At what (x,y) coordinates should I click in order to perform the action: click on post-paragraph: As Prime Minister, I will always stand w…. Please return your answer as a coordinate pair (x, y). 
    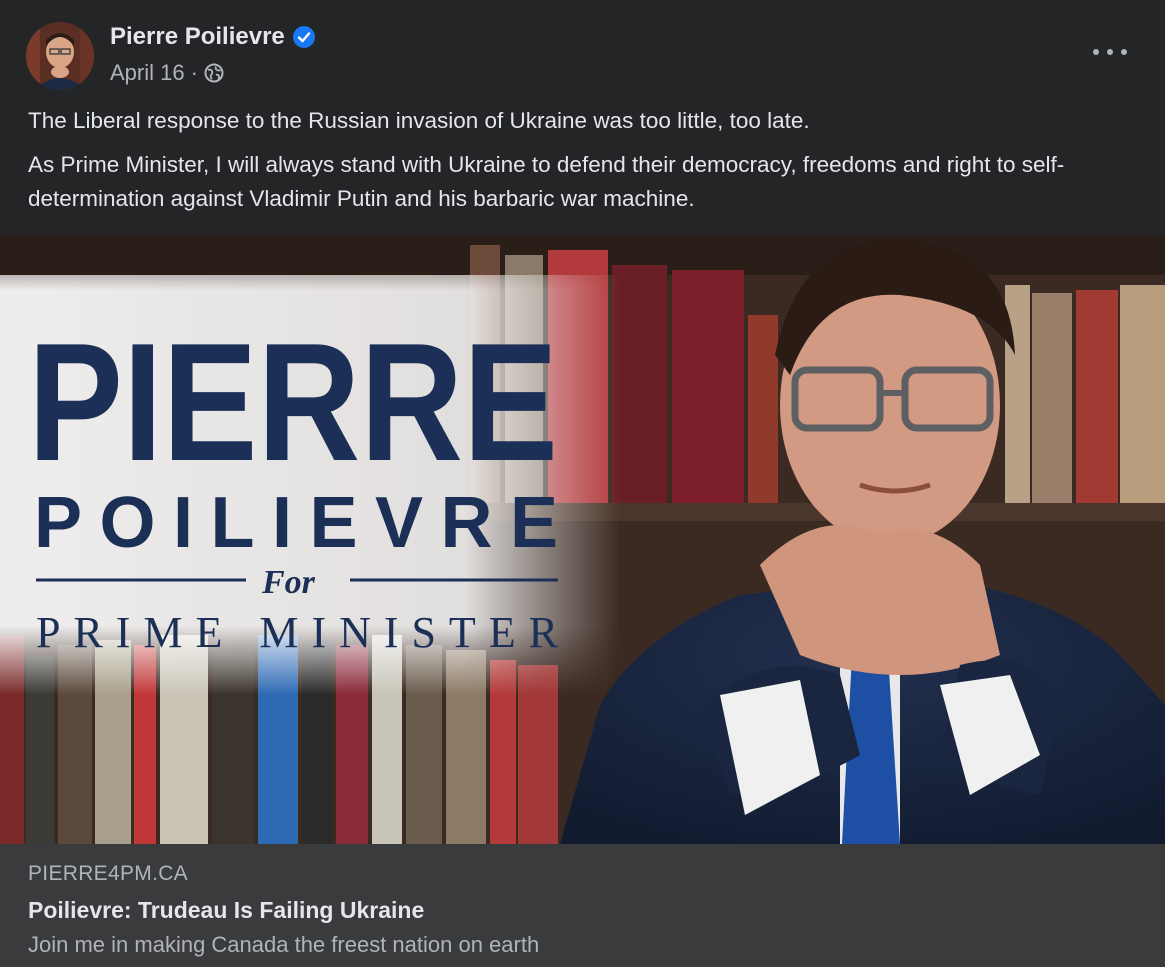
    Looking at the image, I should click on (546, 181).